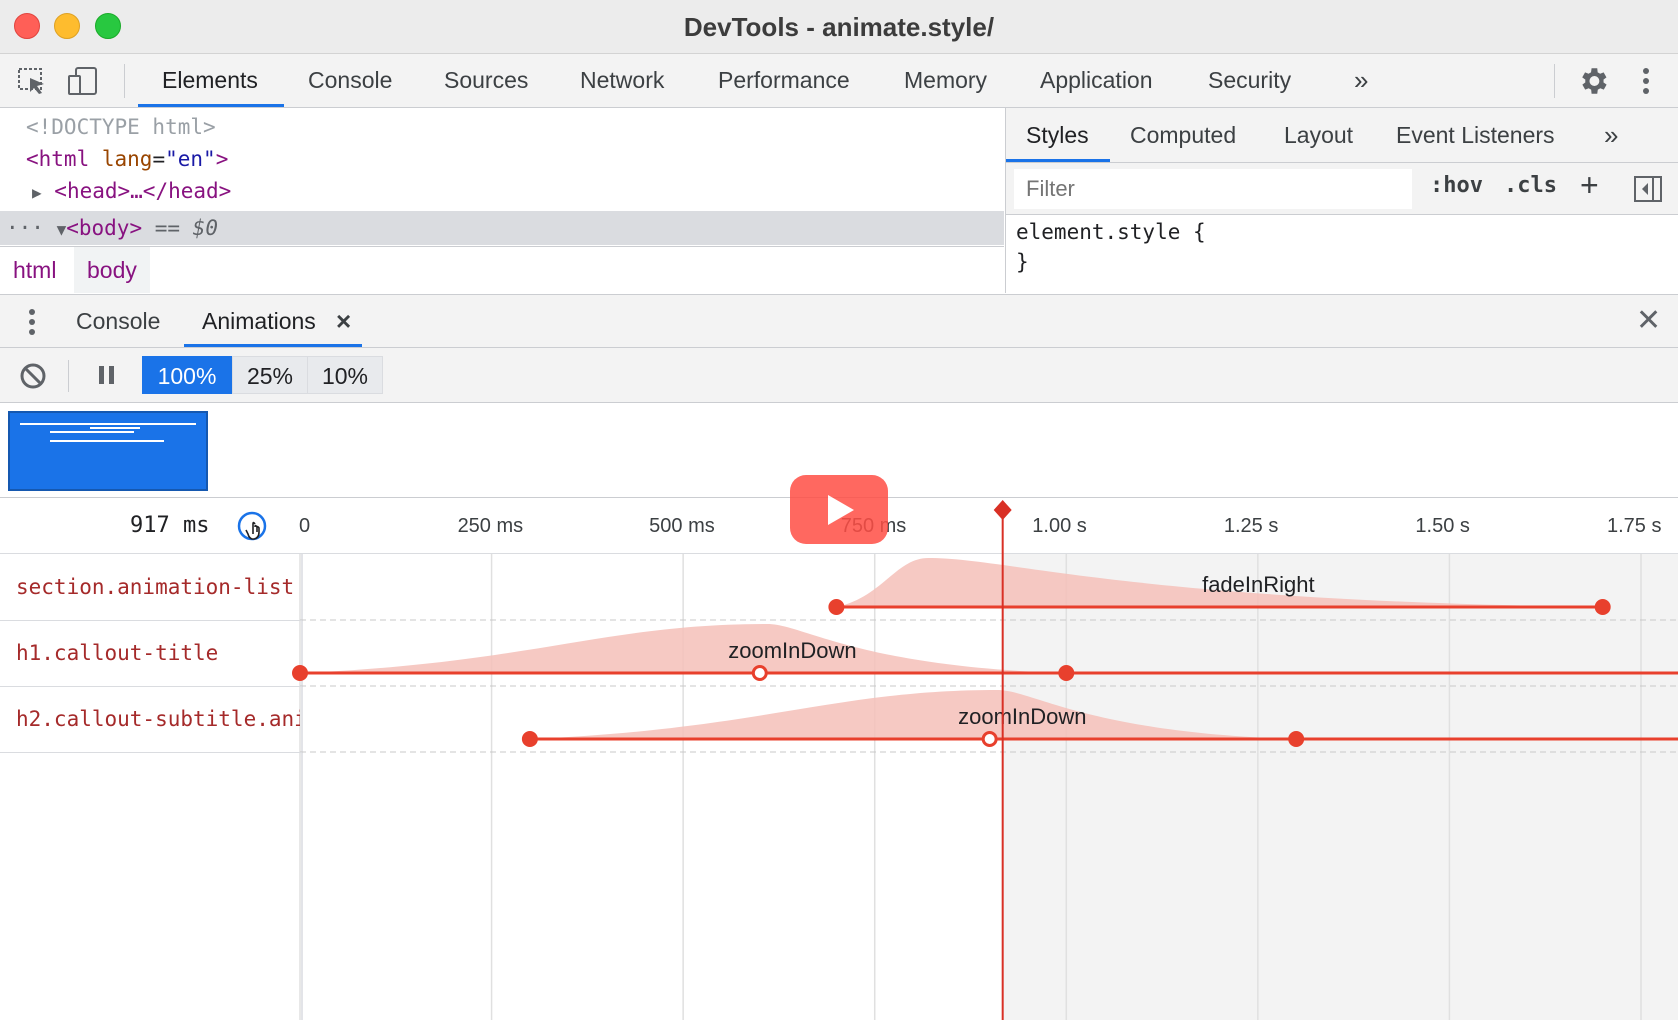  Describe the element at coordinates (158, 719) in the screenshot. I see `animation-target-name: h2.callout-subtitle.animated` at that location.